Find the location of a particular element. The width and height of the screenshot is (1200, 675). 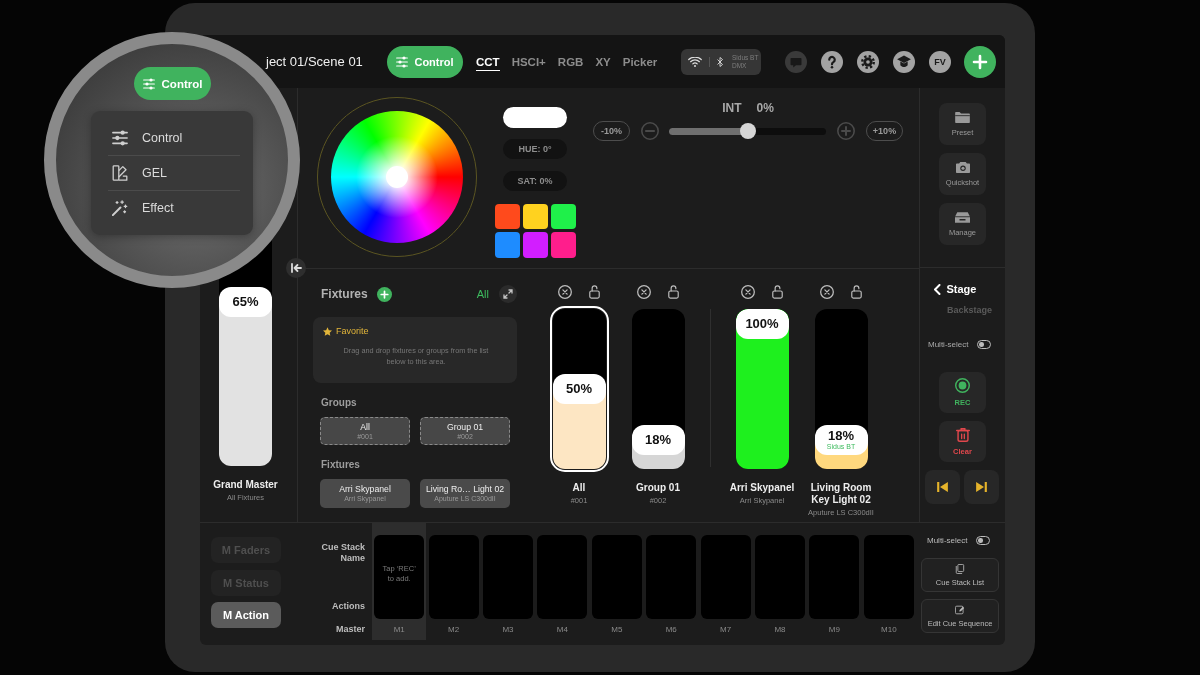

menu-item: Control is located at coordinates (174, 137).